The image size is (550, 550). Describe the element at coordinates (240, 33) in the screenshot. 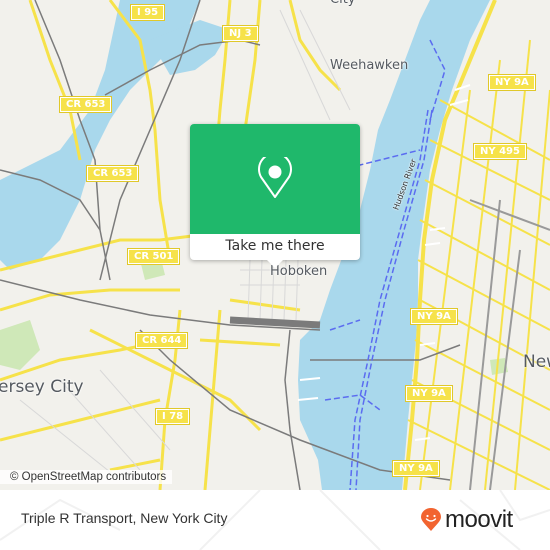

I see `road-shield-nj3: NJ 3` at that location.